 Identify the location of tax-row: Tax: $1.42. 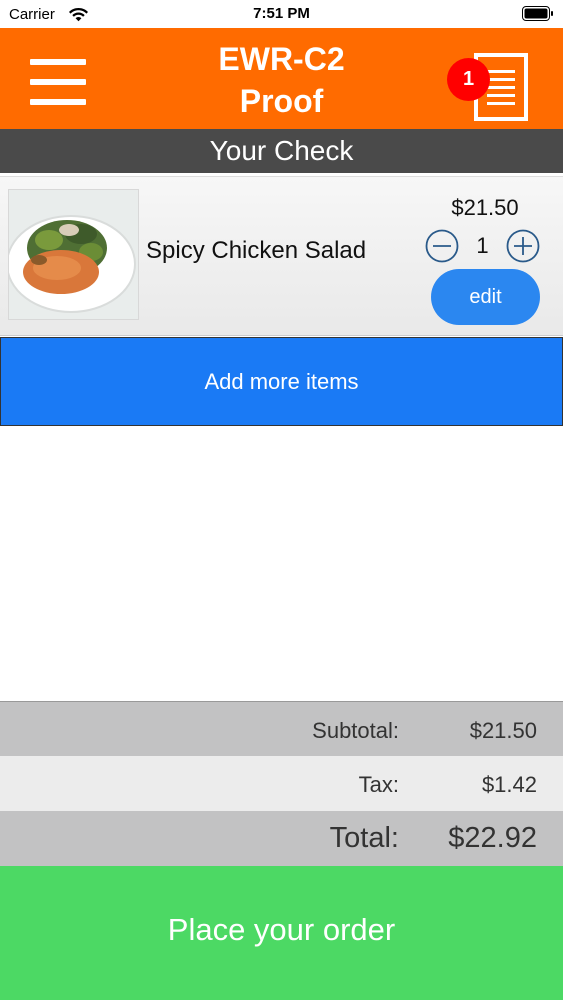
(281, 783).